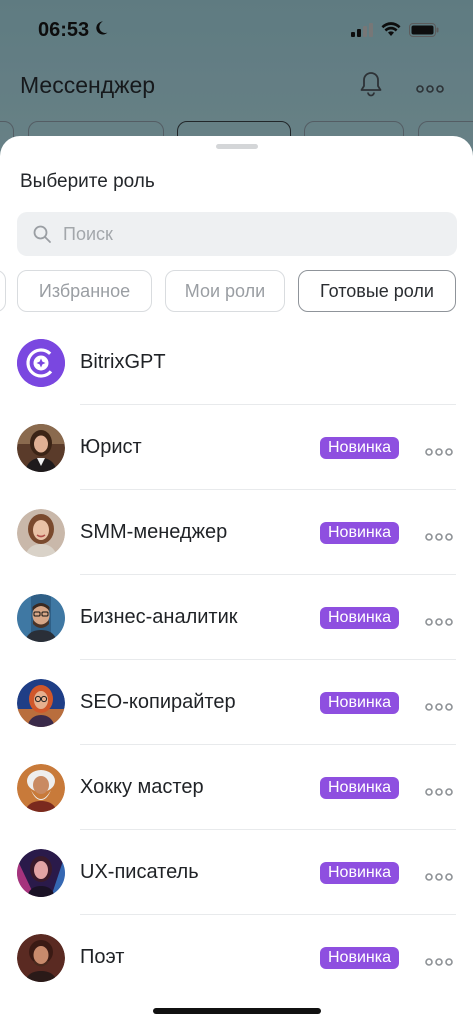 This screenshot has height=1024, width=473. I want to click on tab-ready-roles: Готовые роли, so click(377, 291).